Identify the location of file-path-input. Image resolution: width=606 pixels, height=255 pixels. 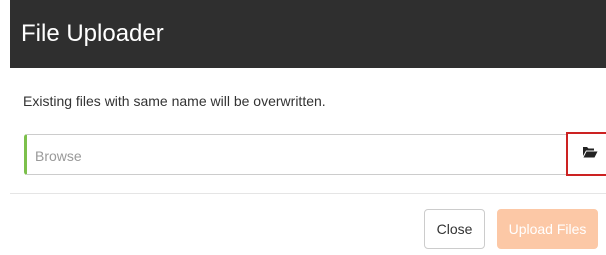
(292, 155).